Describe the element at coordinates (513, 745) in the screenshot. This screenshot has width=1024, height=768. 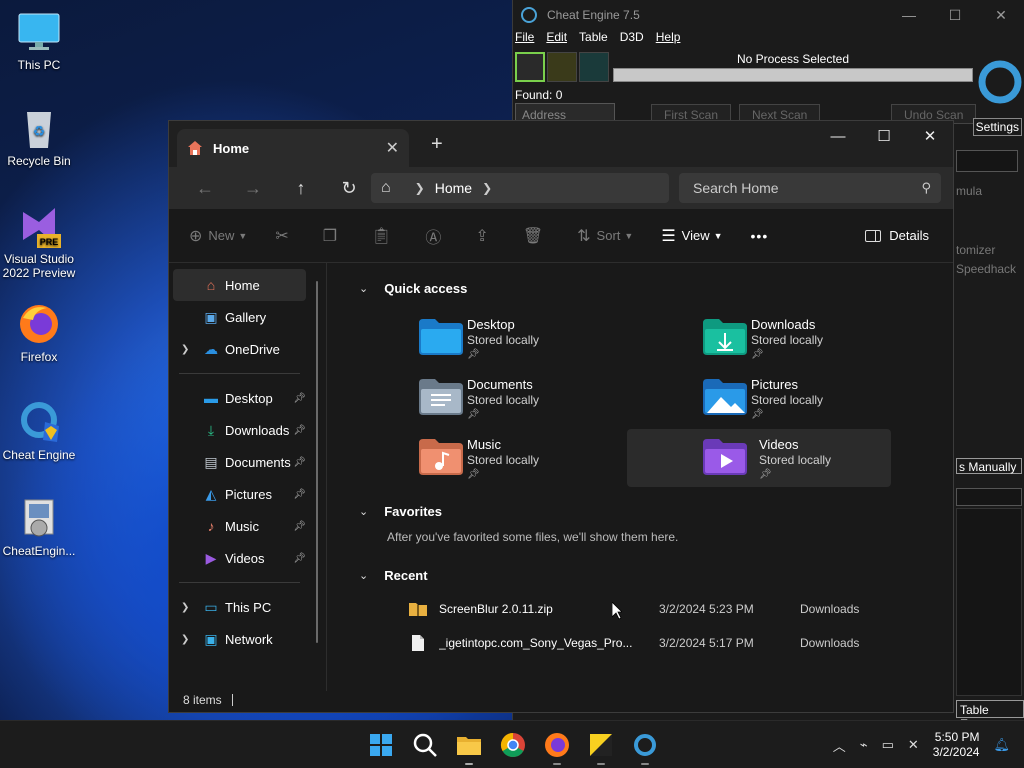
I see `taskbar-chrome` at that location.